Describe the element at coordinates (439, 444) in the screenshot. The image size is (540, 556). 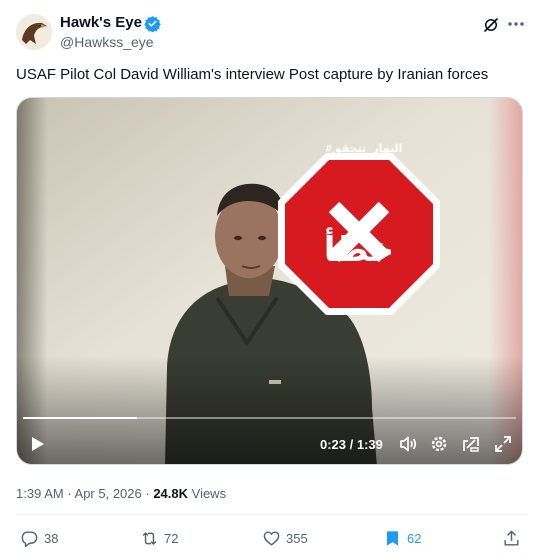
I see `gear-icon` at that location.